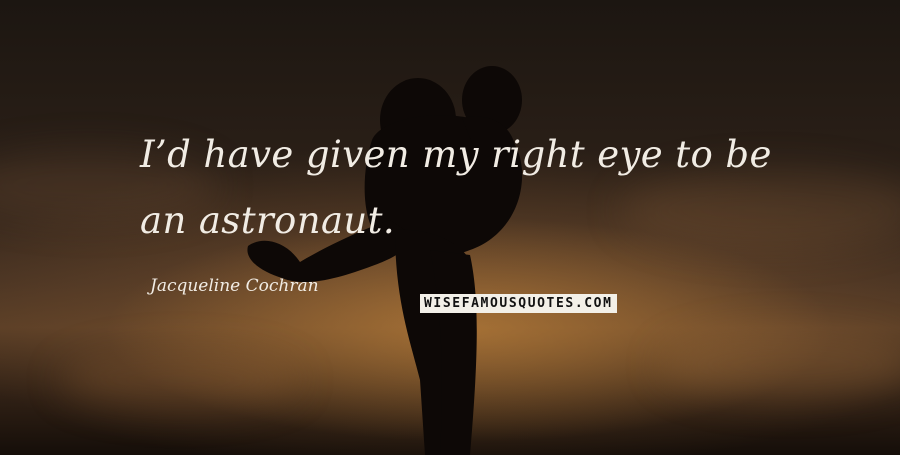 Image resolution: width=900 pixels, height=455 pixels. What do you see at coordinates (518, 303) in the screenshot?
I see `site-watermark: WISEFAMOUSQUOTES.COM` at bounding box center [518, 303].